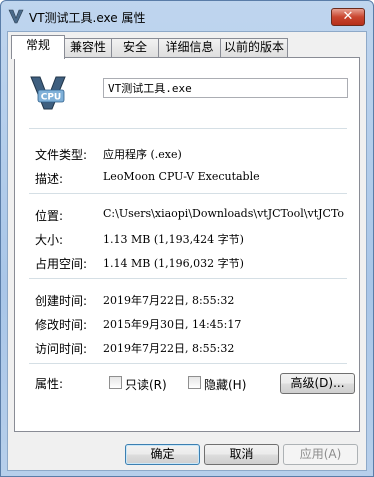 This screenshot has height=477, width=374. Describe the element at coordinates (169, 300) in the screenshot. I see `created-value: 2019年7月22日, 8:55:32` at that location.